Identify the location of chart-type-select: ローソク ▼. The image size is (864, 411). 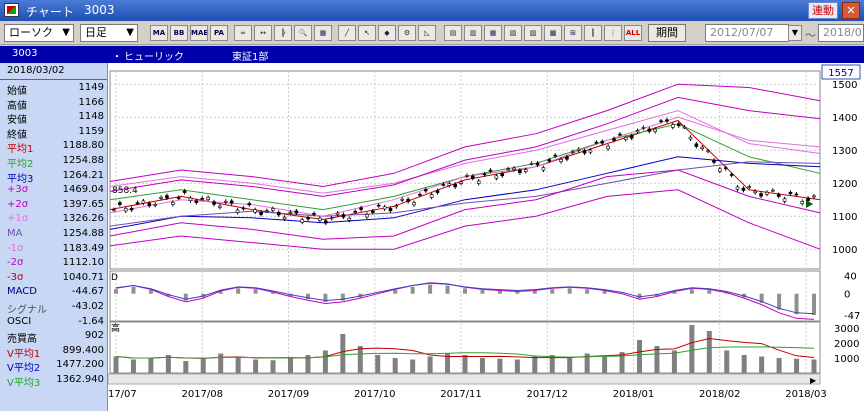
(39, 33).